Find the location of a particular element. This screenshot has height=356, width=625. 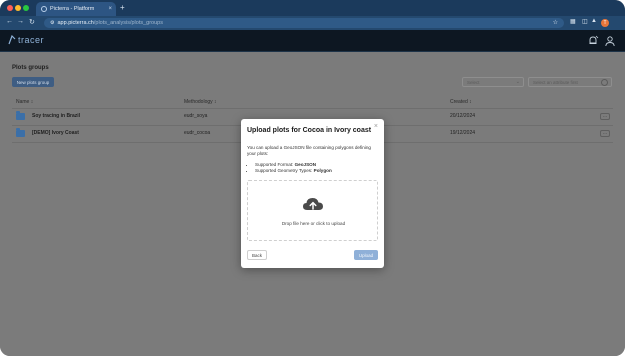

attribute-search-input: Select an attribute first is located at coordinates (570, 82).